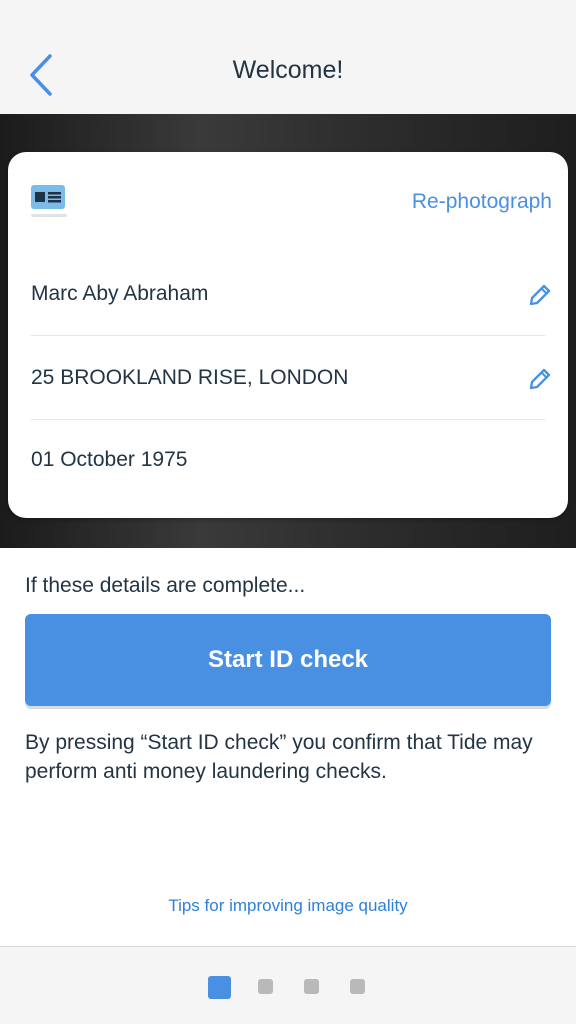 The width and height of the screenshot is (576, 1024). I want to click on rephotograph-link: Re-photograph, so click(482, 202).